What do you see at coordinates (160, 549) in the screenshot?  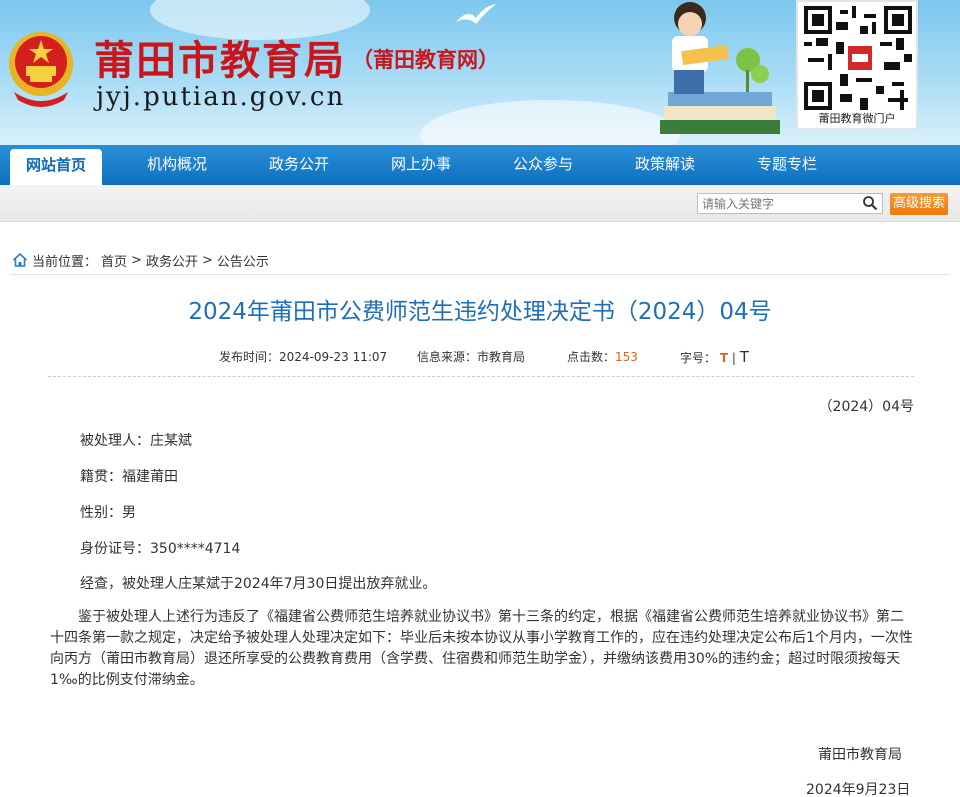 I see `field-id-number: 身份证号：350****4714` at bounding box center [160, 549].